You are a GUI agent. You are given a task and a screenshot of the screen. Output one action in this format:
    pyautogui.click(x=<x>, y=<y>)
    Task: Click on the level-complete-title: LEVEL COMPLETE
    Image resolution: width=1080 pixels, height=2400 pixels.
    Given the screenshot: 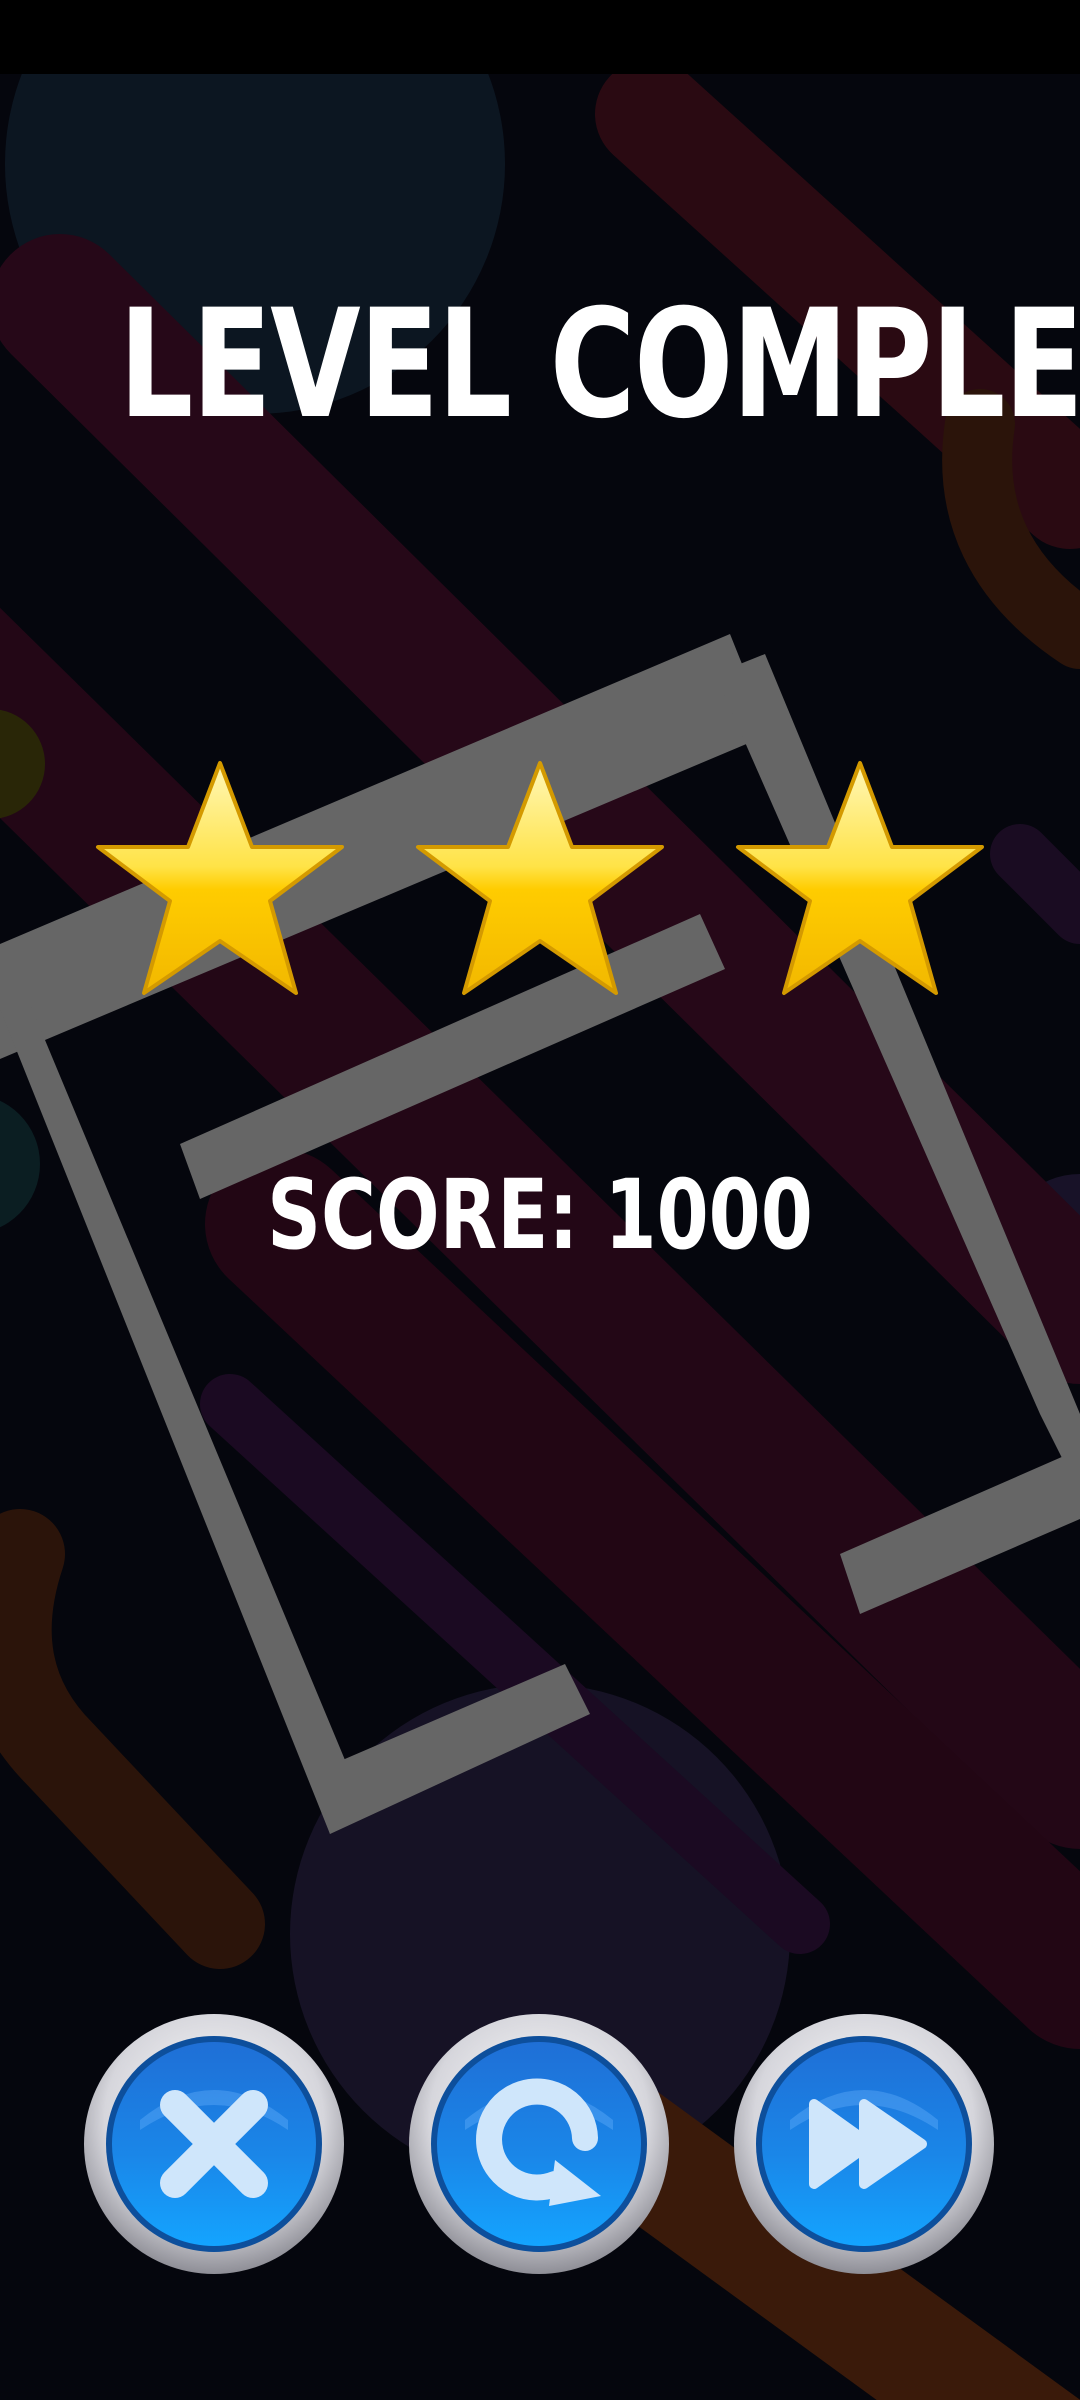 What is the action you would take?
    pyautogui.click(x=599, y=365)
    